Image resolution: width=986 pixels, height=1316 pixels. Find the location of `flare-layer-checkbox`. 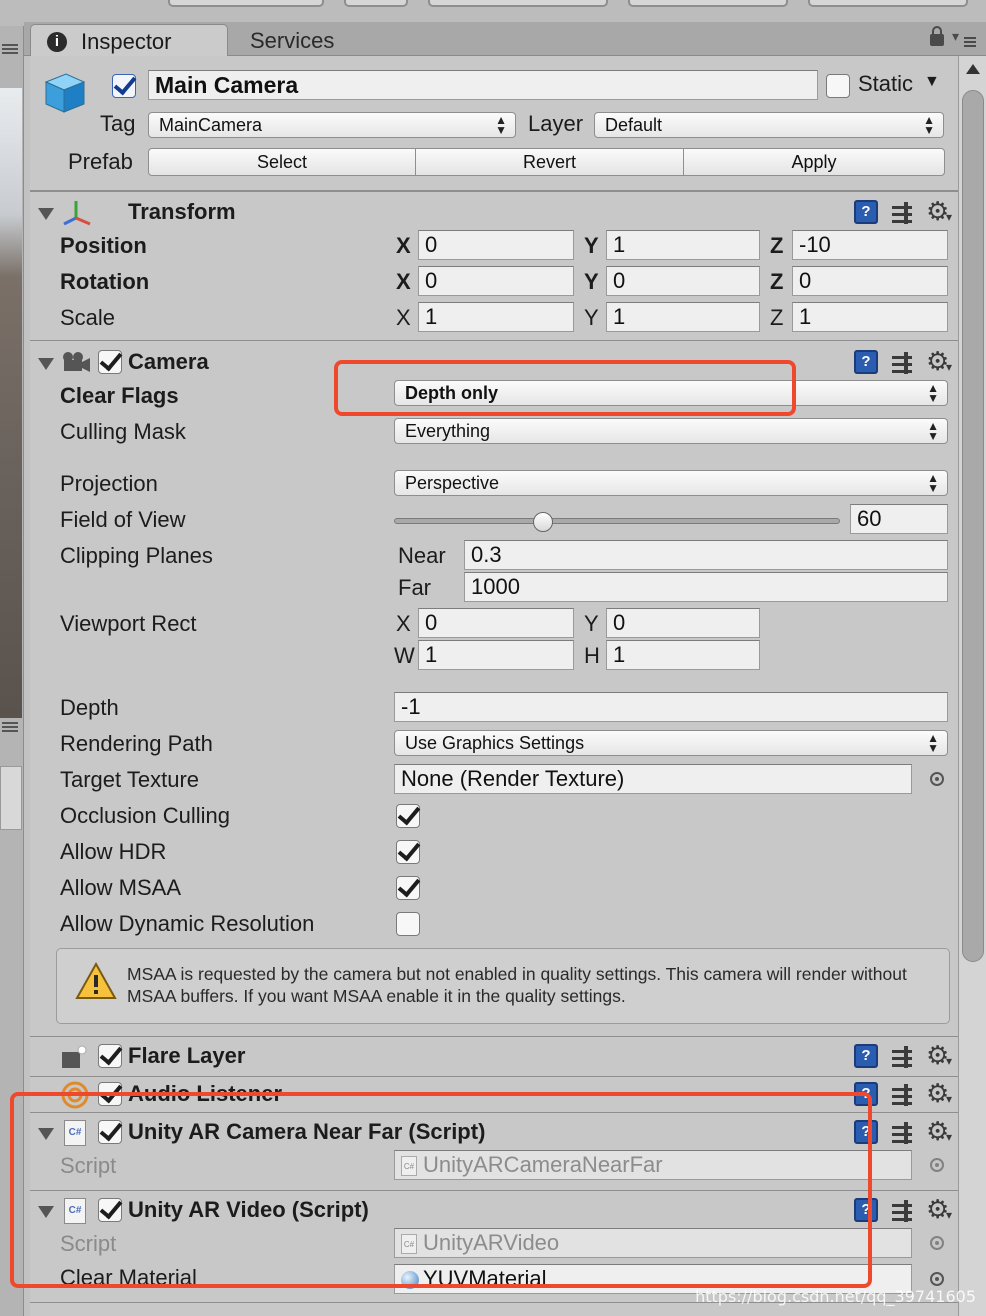

flare-layer-checkbox is located at coordinates (110, 1056).